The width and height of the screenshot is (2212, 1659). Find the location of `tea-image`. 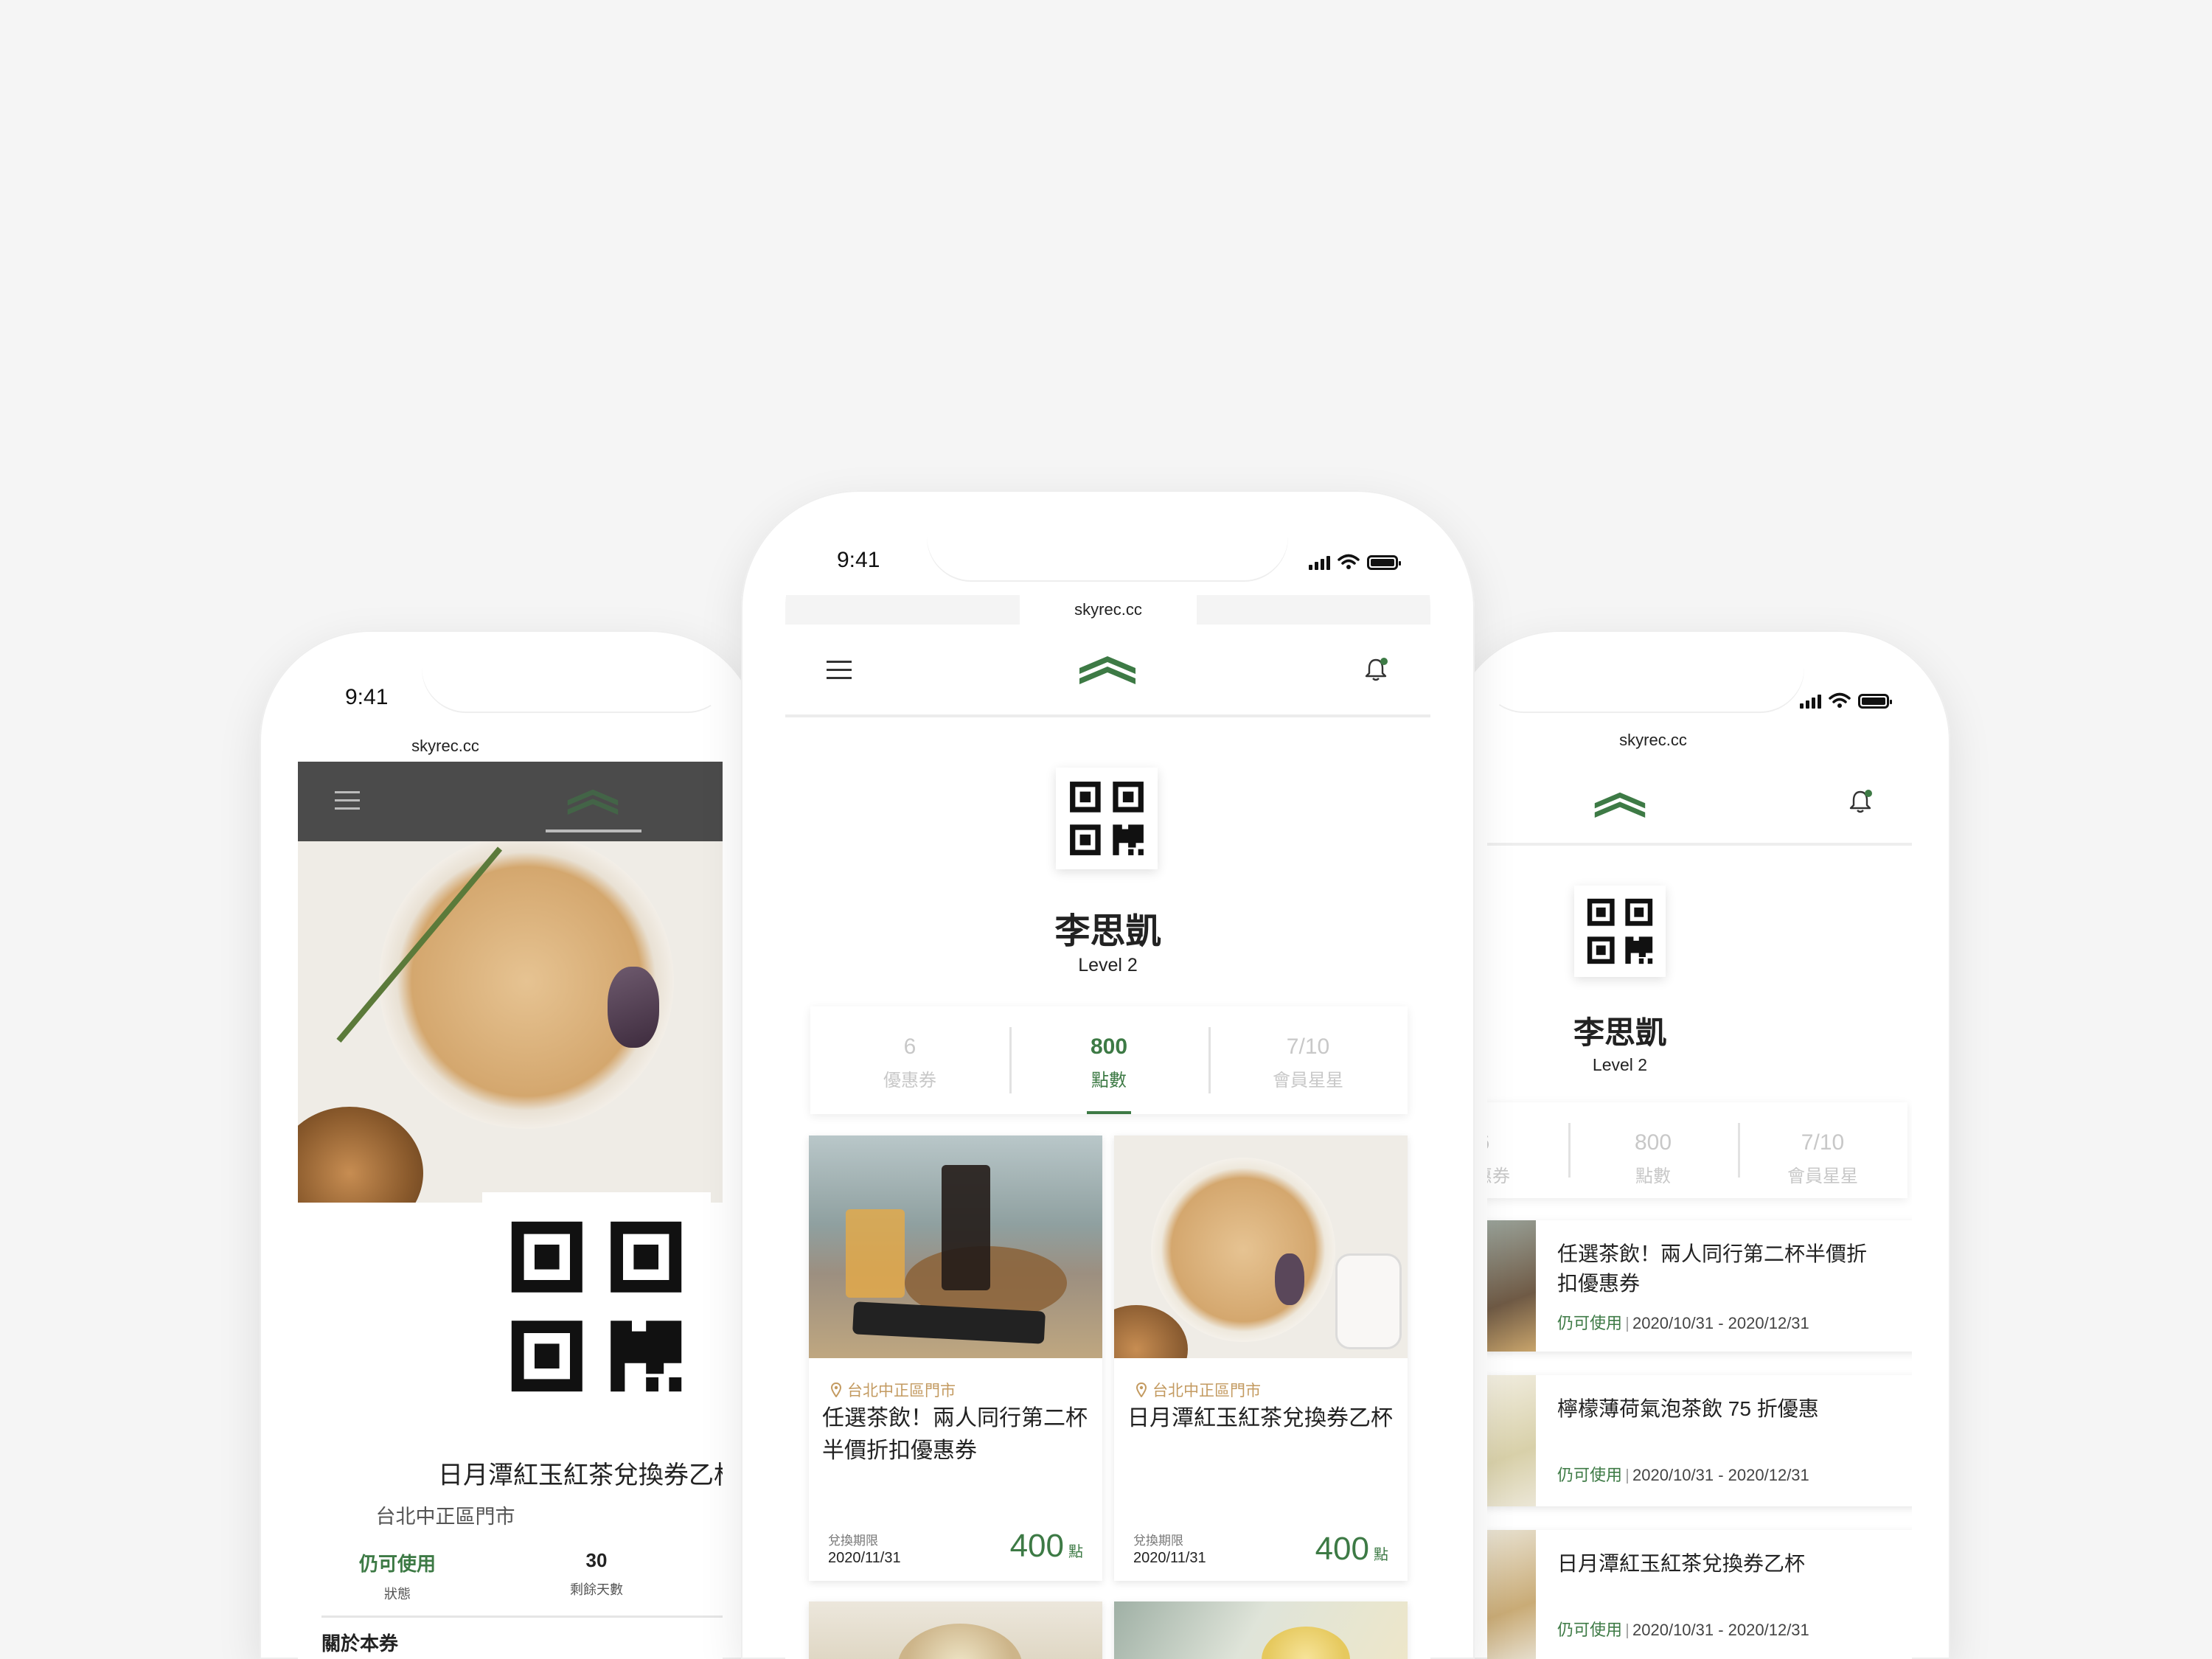

tea-image is located at coordinates (510, 1022).